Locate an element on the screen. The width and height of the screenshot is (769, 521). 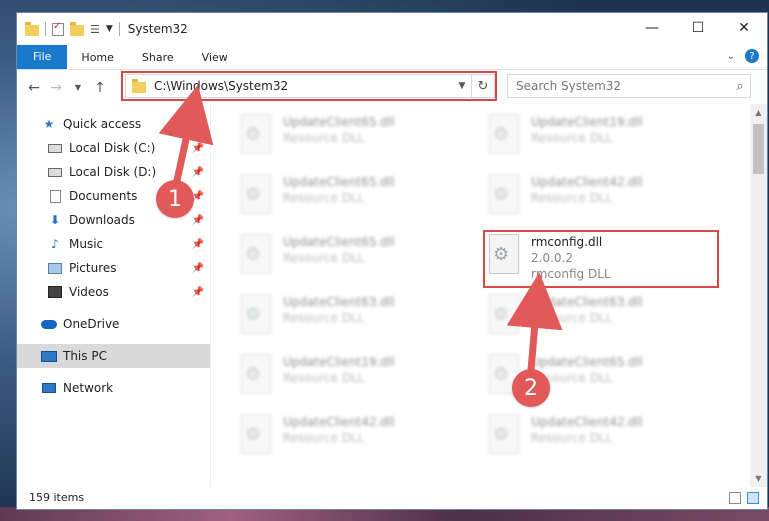
address-bar: C:\Windows\System32 ▼ ↻ is located at coordinates (310, 86).